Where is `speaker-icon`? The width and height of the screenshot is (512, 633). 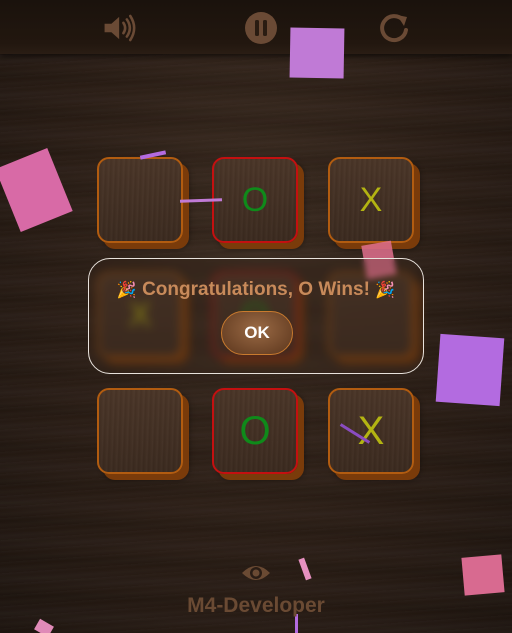
speaker-icon is located at coordinates (120, 28).